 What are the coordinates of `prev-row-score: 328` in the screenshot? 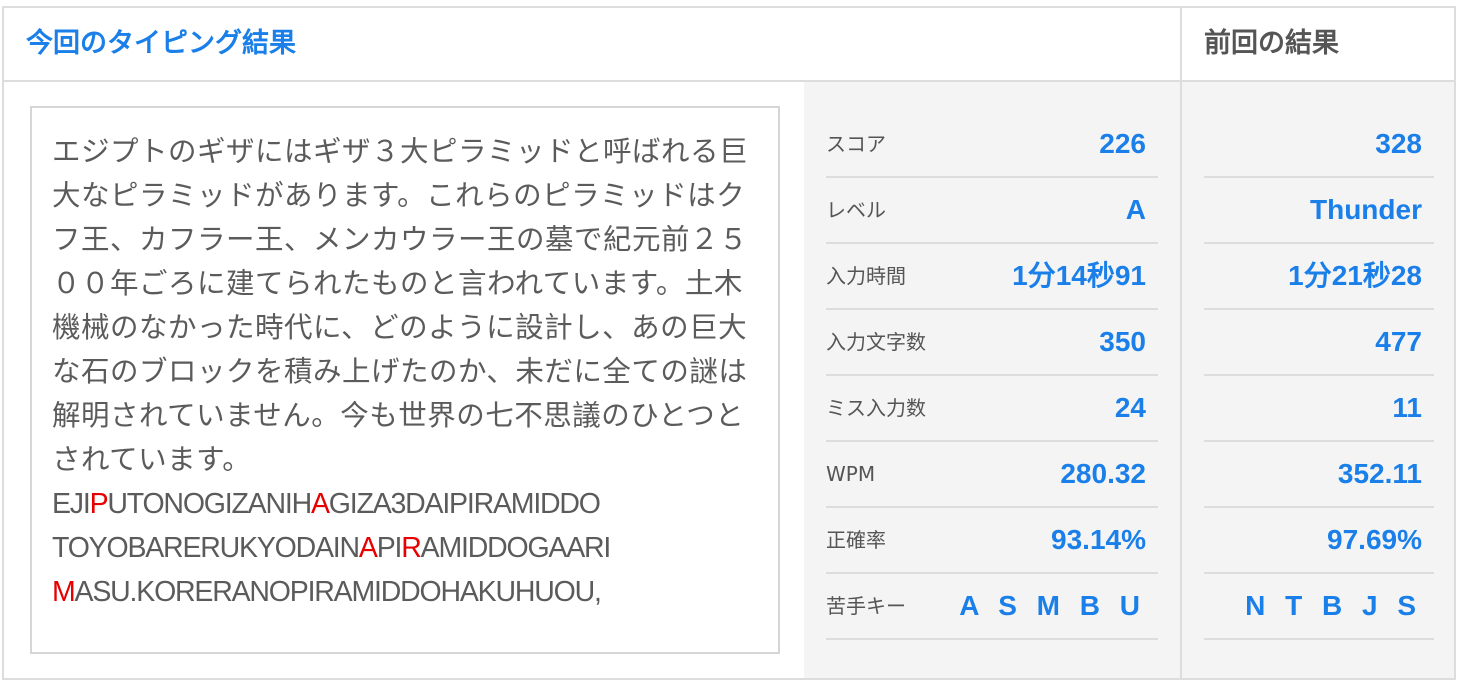 It's located at (1319, 145).